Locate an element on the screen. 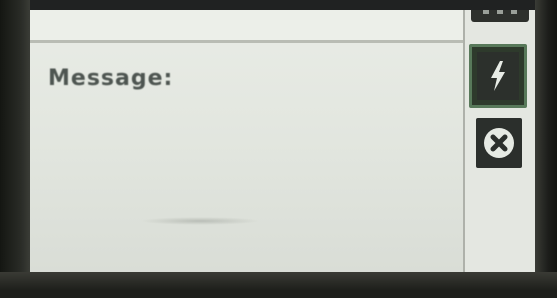 The height and width of the screenshot is (298, 557). cancel-icon is located at coordinates (499, 143).